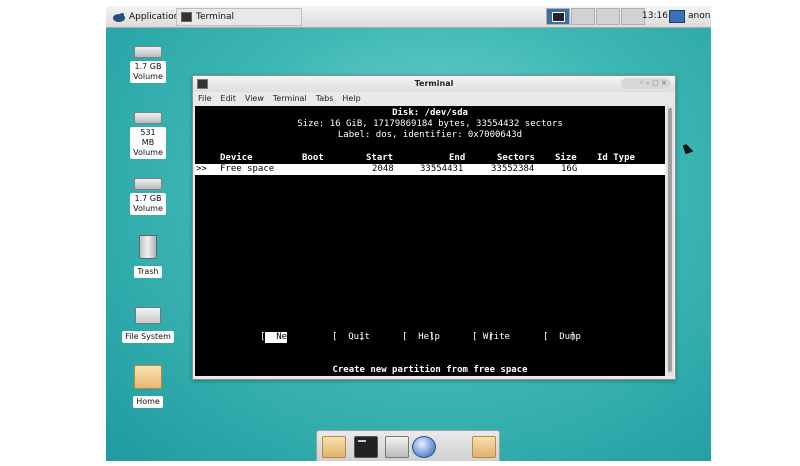 The height and width of the screenshot is (466, 800). Describe the element at coordinates (397, 447) in the screenshot. I see `file-manager-icon` at that location.